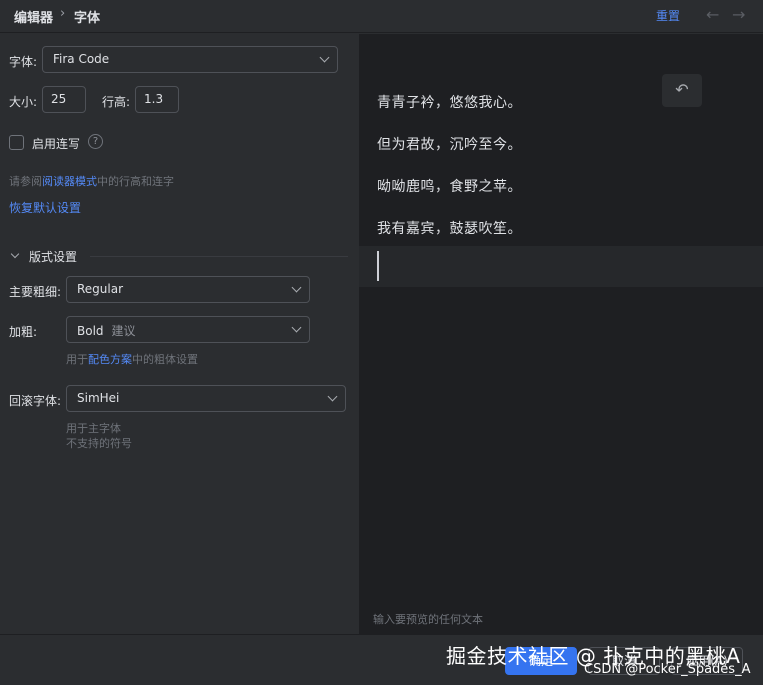 The image size is (763, 685). Describe the element at coordinates (712, 14) in the screenshot. I see `arrow-left-icon: ←` at that location.